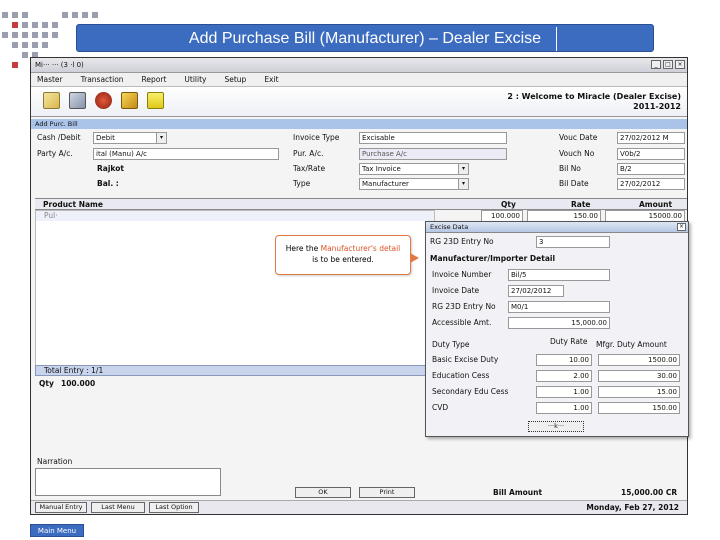 The image size is (720, 540). What do you see at coordinates (541, 242) in the screenshot?
I see `rg-entry-value: 3` at bounding box center [541, 242].